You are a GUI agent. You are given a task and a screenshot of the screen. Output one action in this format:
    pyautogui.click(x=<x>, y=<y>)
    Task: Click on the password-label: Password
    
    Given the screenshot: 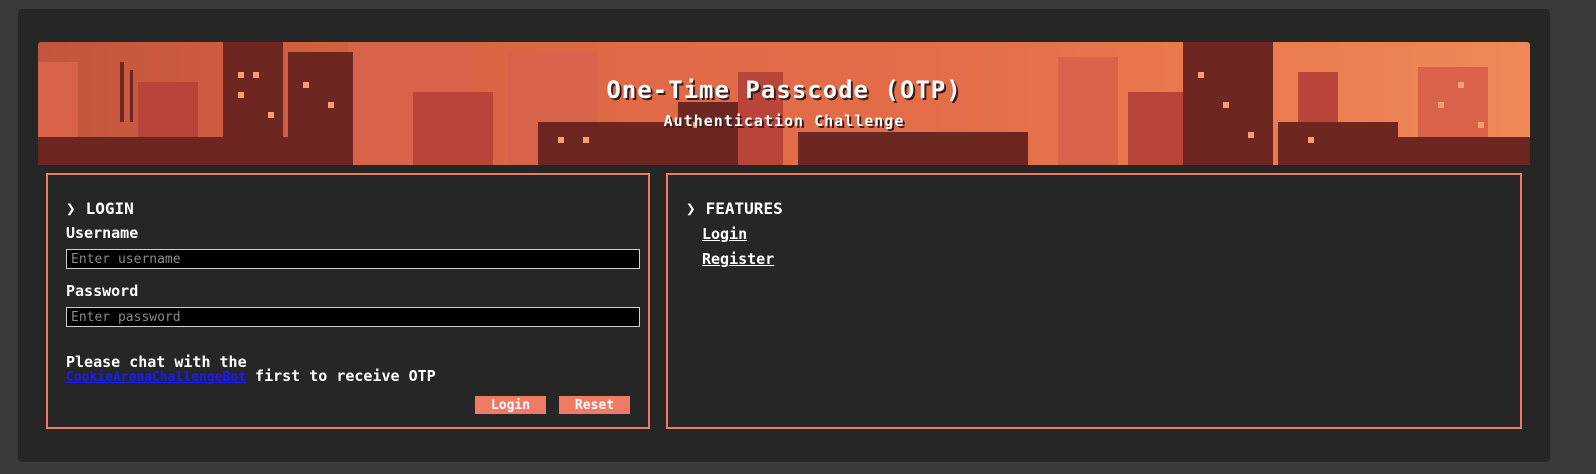 What is the action you would take?
    pyautogui.click(x=102, y=291)
    